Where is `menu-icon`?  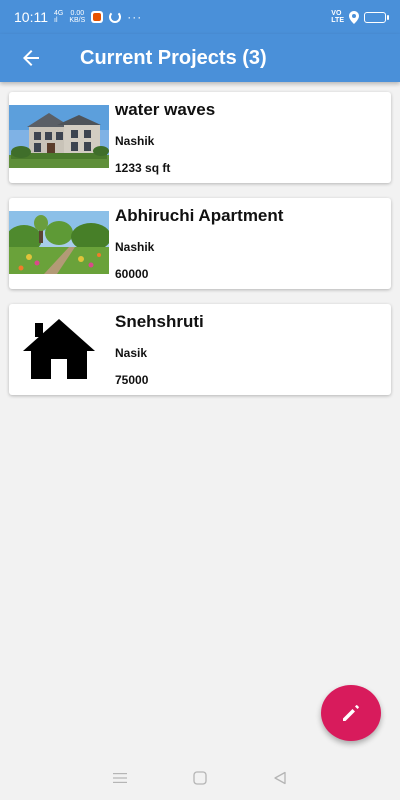
menu-icon is located at coordinates (120, 778).